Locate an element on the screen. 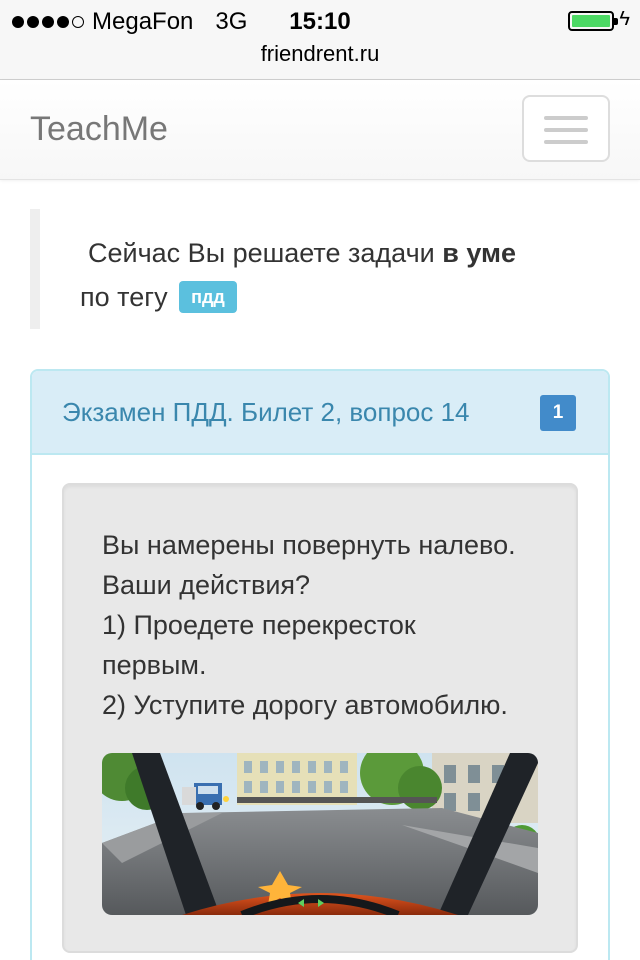 This screenshot has width=640, height=960. notice-line-2: по тегу пдд is located at coordinates (345, 297).